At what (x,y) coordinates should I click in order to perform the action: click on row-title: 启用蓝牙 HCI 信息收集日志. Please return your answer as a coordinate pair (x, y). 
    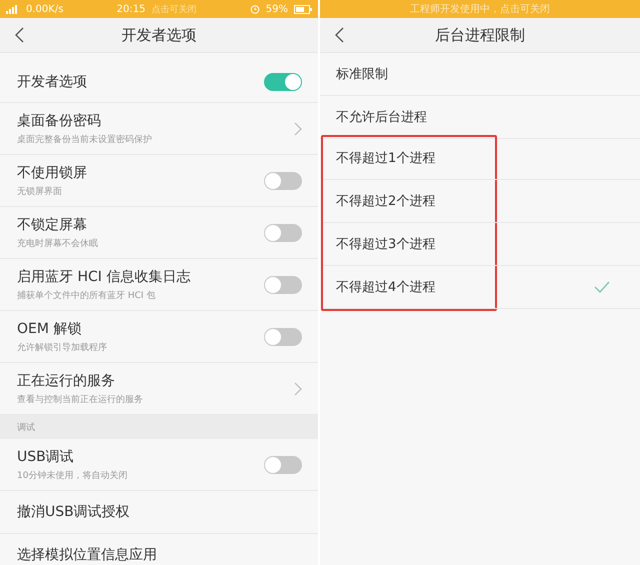
    Looking at the image, I should click on (104, 277).